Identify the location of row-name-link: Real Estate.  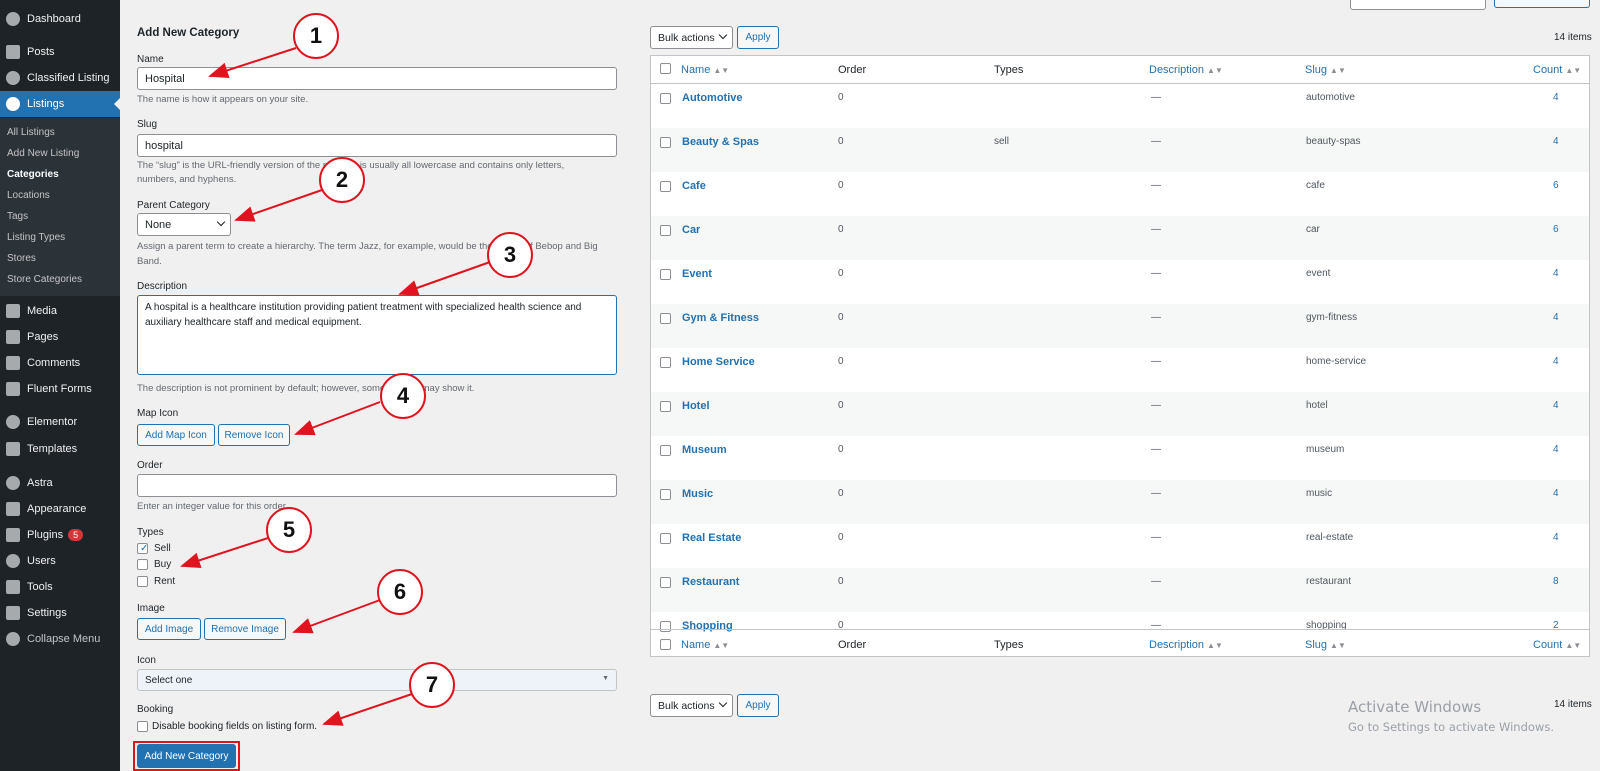
(711, 538).